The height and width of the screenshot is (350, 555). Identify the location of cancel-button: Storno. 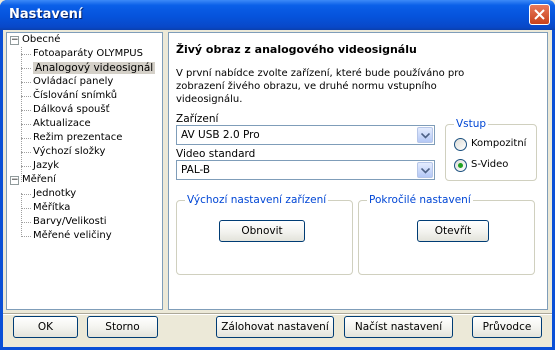
(122, 327).